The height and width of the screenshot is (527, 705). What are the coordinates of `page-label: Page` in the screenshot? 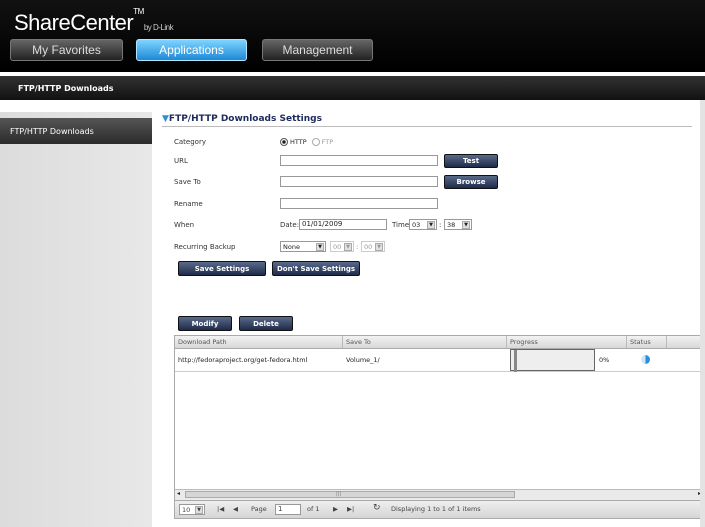 It's located at (259, 509).